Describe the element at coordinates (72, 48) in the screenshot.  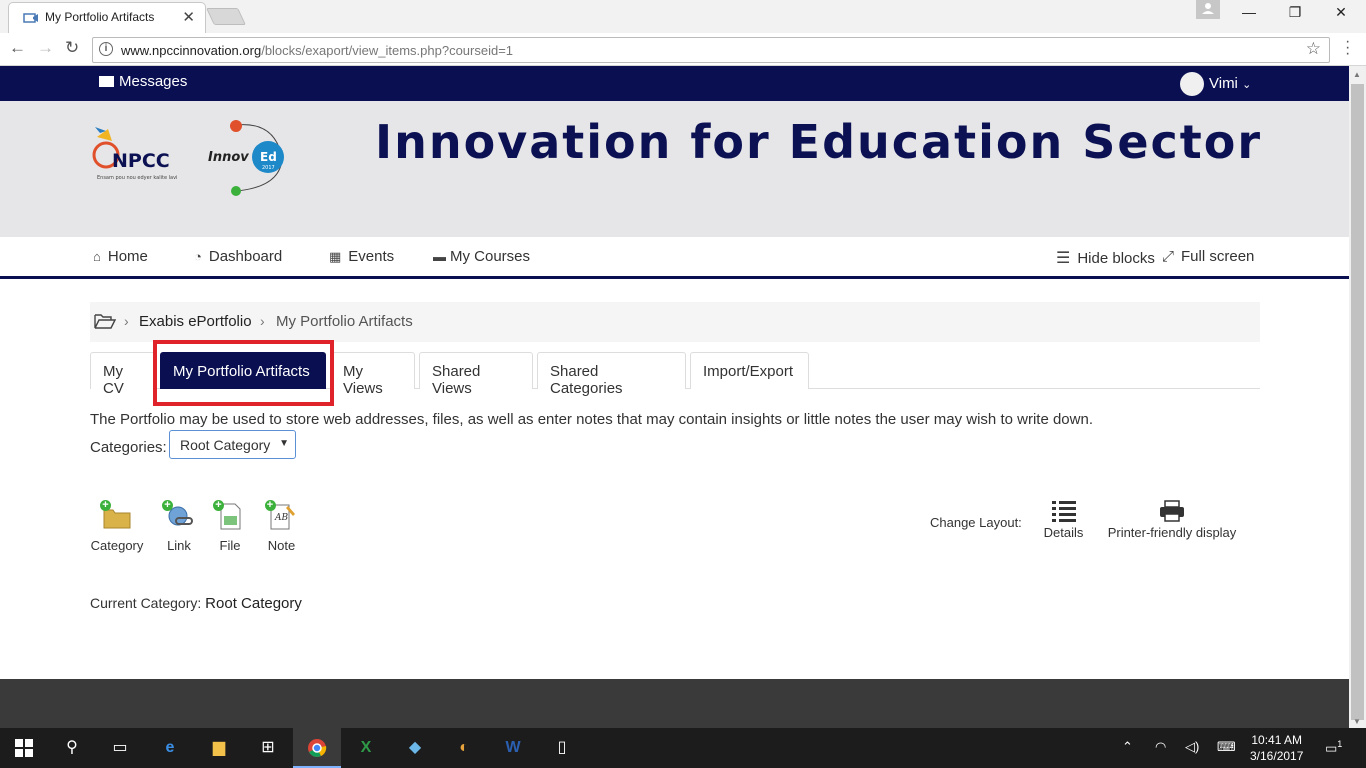
I see `reload-icon: ↻` at that location.